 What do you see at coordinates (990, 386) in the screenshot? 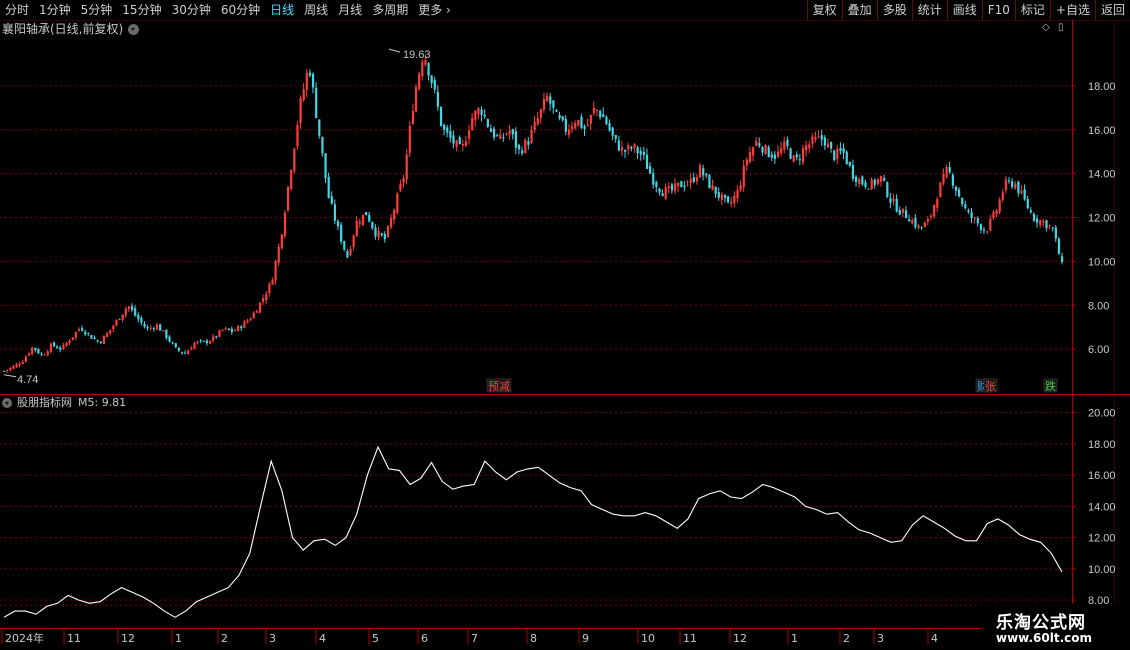
I see `event-marker-label: 张` at bounding box center [990, 386].